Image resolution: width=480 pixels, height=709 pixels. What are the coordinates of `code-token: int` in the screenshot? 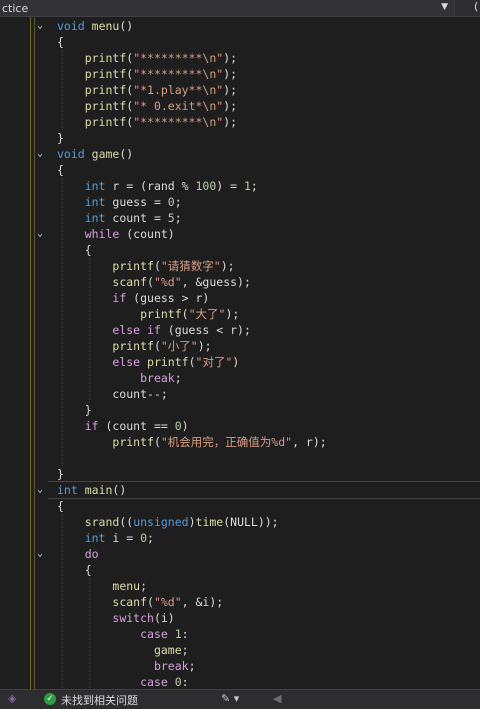 It's located at (95, 186).